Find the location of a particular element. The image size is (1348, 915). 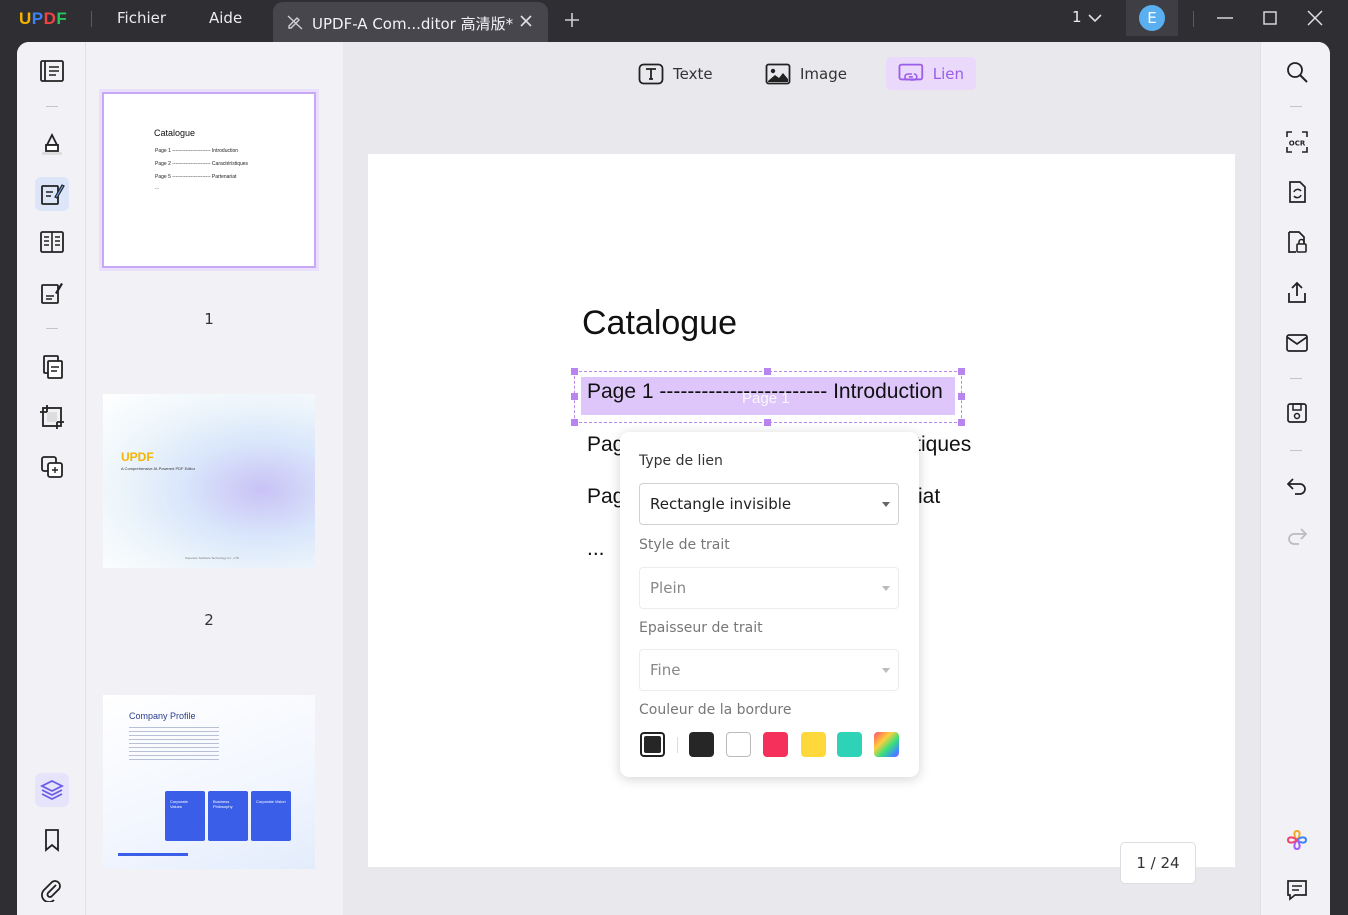

save-icon is located at coordinates (1297, 413).